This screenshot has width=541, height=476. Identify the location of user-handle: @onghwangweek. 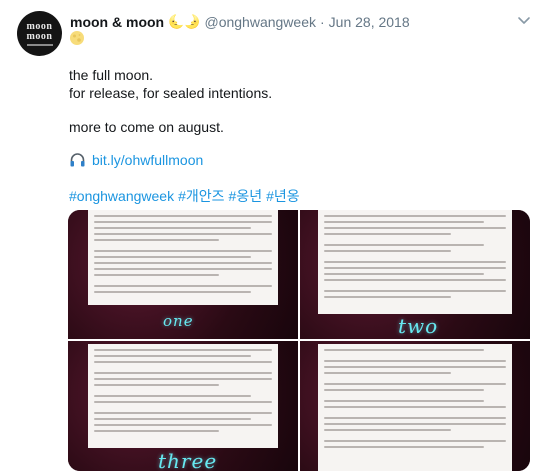
(260, 22).